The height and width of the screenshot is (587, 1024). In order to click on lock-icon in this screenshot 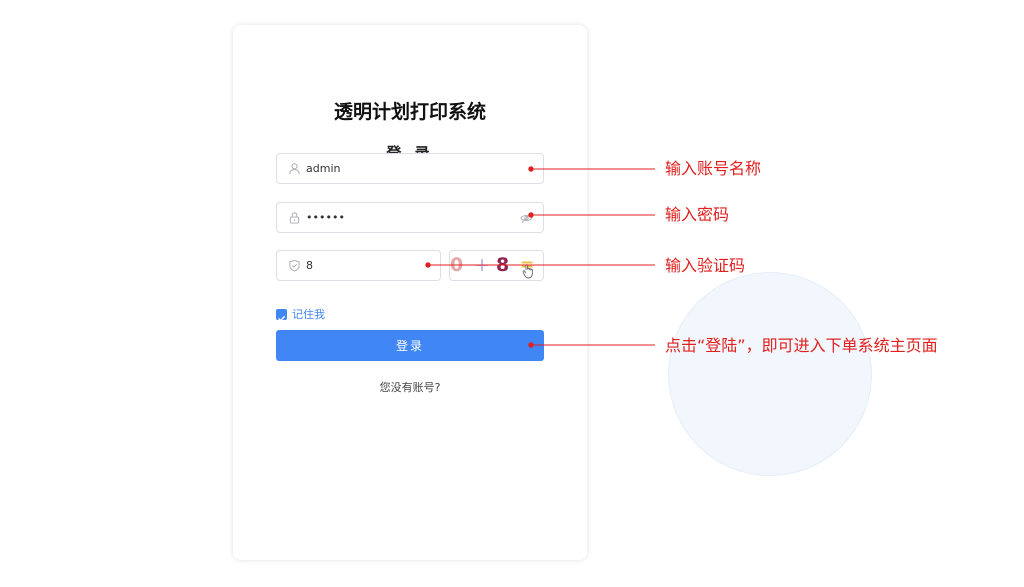, I will do `click(294, 218)`.